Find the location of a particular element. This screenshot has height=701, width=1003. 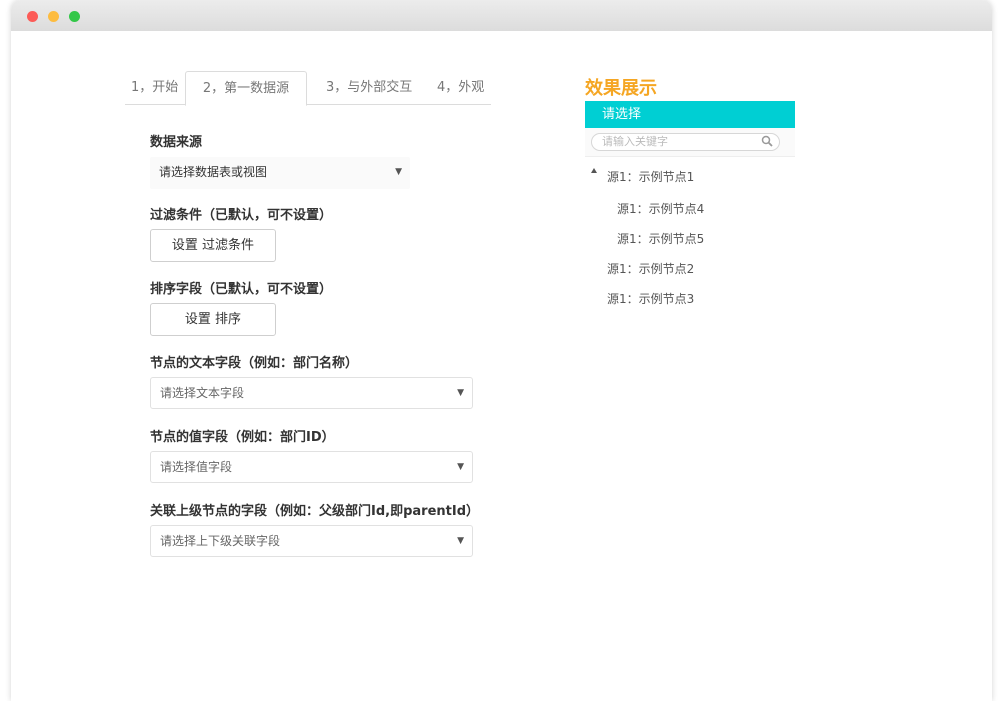

preview-search-bar: 请输入关键字 is located at coordinates (690, 142).